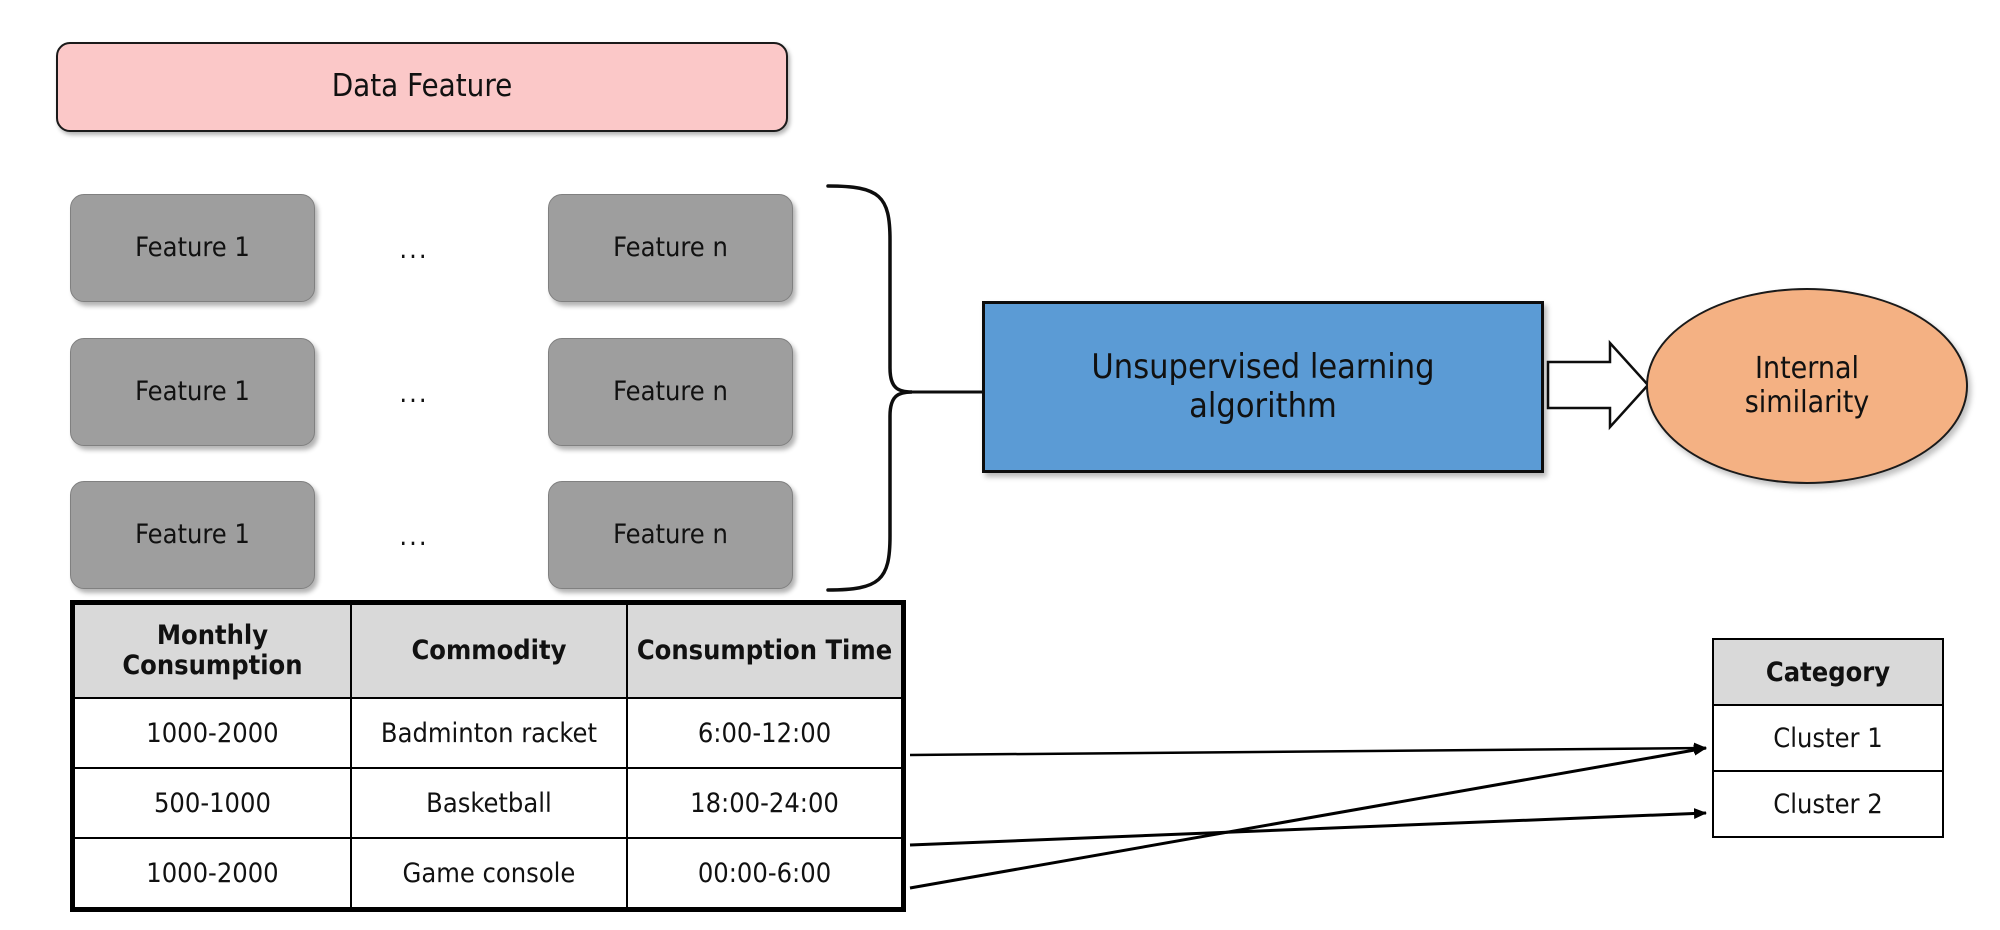  What do you see at coordinates (212, 636) in the screenshot?
I see `header-line1: Monthly` at bounding box center [212, 636].